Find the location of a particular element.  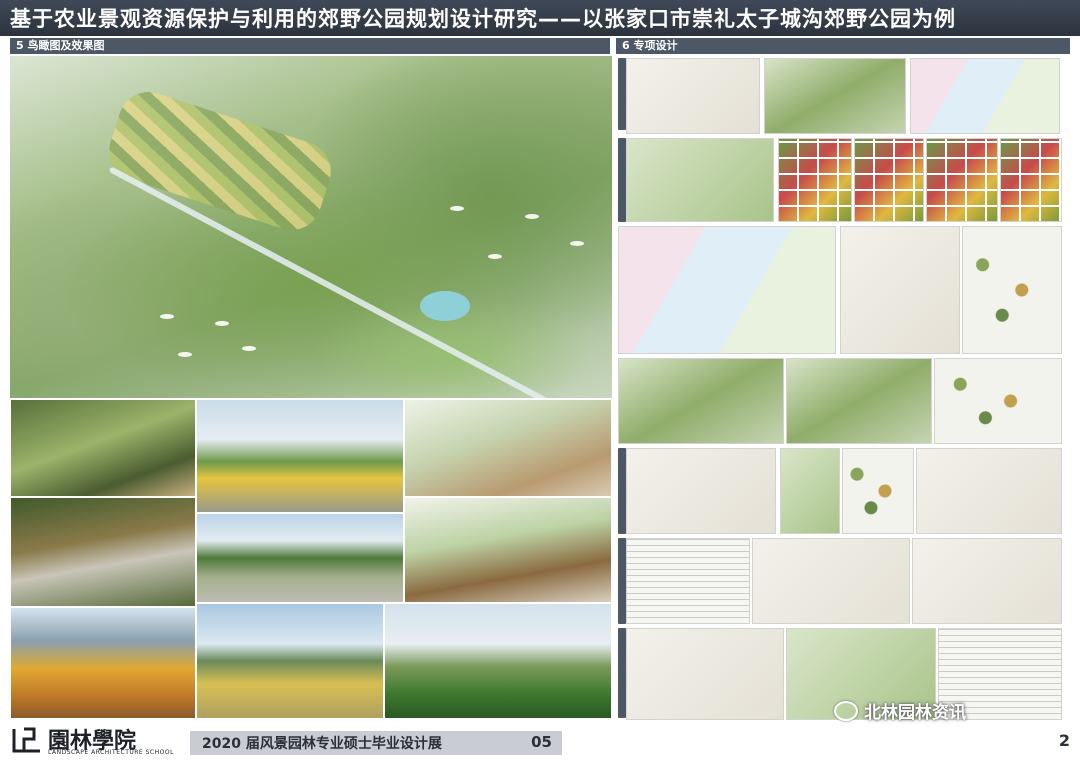

diagram-vegetation-section is located at coordinates (700, 180).